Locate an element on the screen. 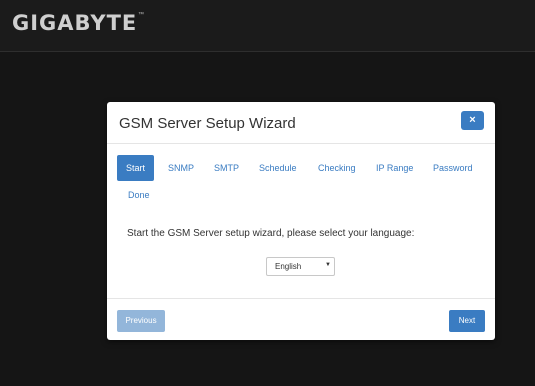 This screenshot has height=386, width=535. dialog-footer: Previous Next is located at coordinates (301, 319).